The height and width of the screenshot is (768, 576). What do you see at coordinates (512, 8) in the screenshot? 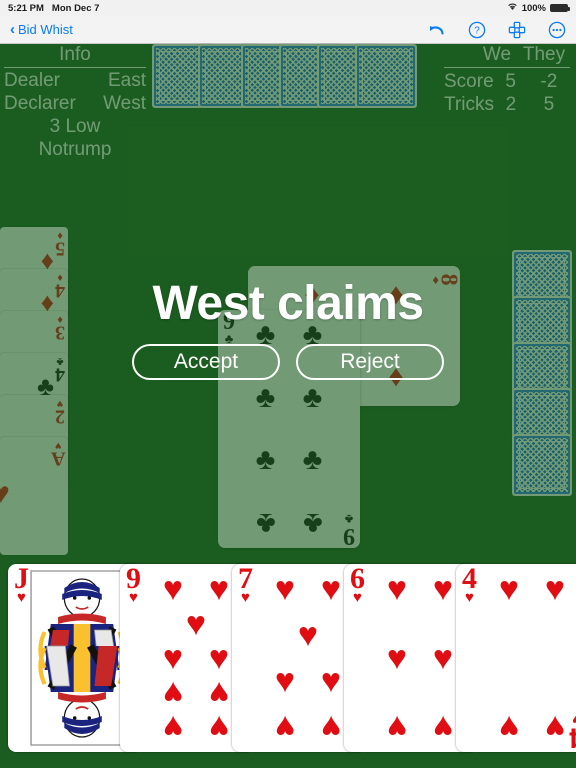
I see `wifi-icon` at bounding box center [512, 8].